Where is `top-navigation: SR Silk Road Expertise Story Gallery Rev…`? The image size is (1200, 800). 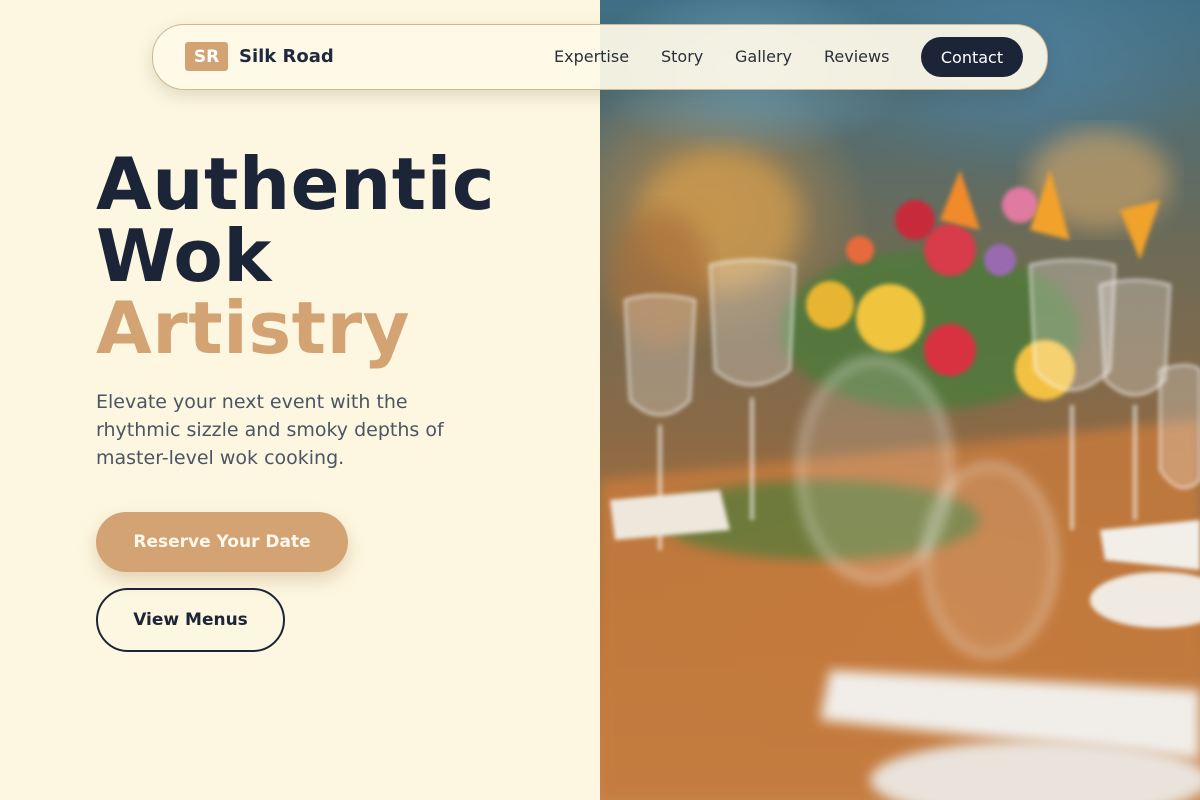
top-navigation: SR Silk Road Expertise Story Gallery Rev… is located at coordinates (600, 57).